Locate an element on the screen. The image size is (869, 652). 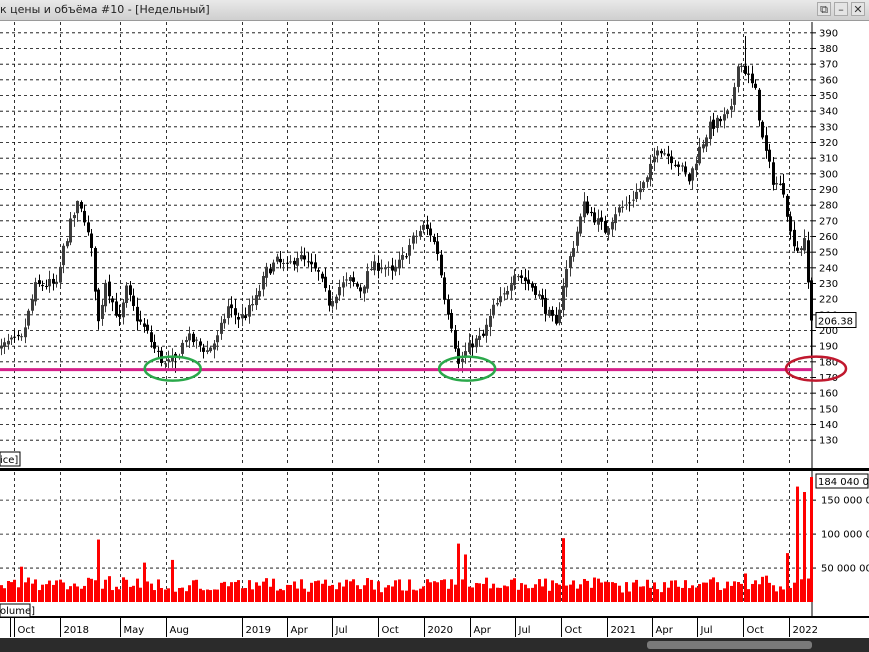
minimize-icon: – is located at coordinates (841, 9).